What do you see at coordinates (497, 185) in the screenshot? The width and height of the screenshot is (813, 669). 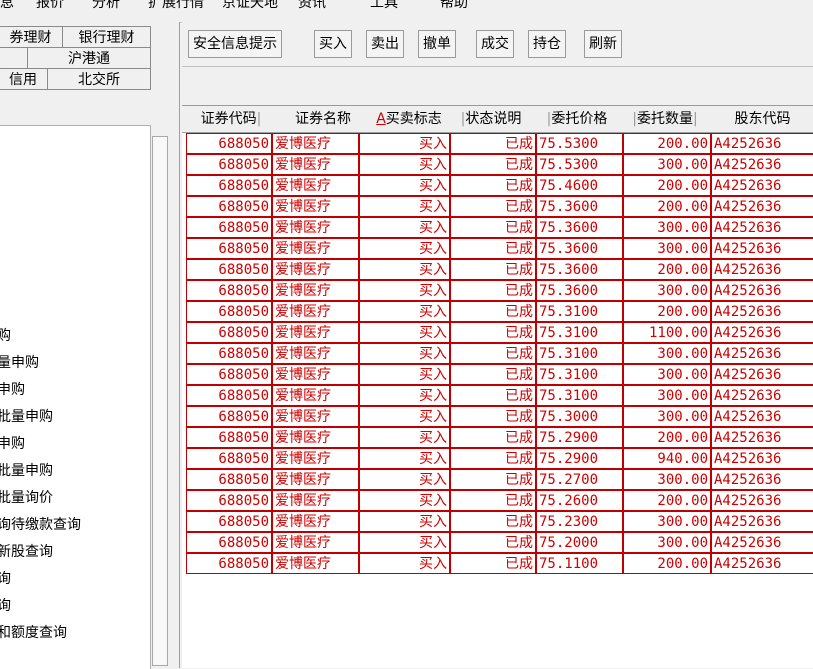 I see `table-row: 688050 爱博医疗 买入 已成 75.4600 200.00 A4252636` at bounding box center [497, 185].